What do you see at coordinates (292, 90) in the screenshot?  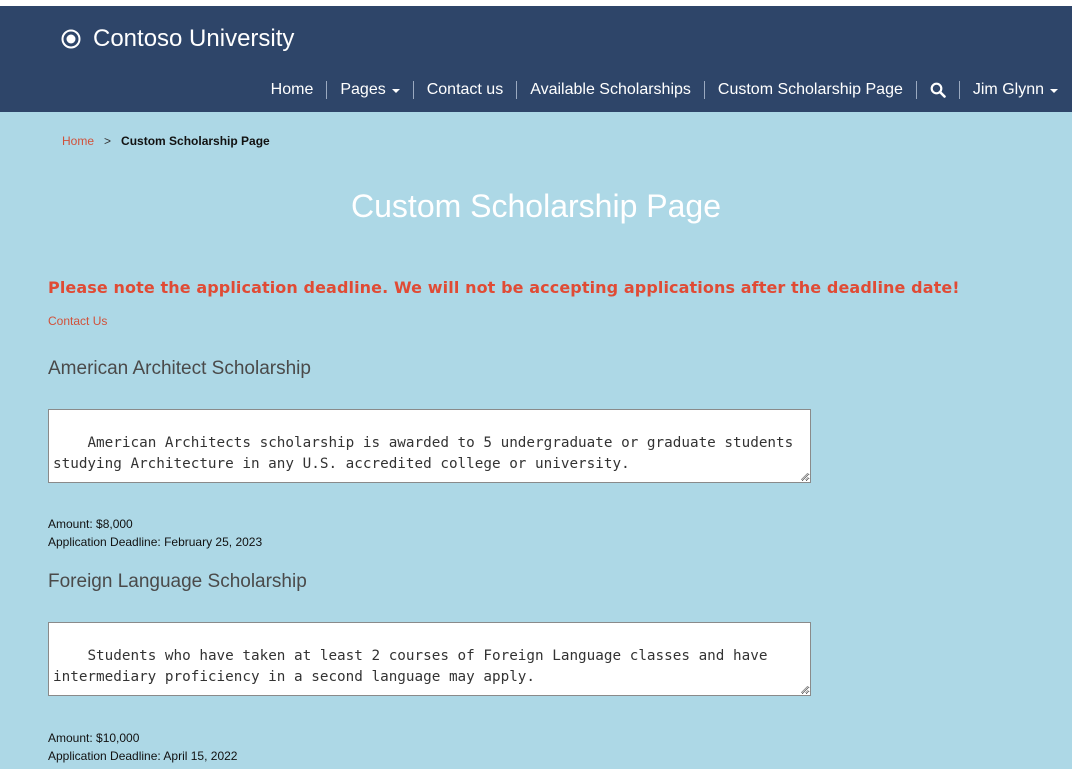 I see `nav-home: Home` at bounding box center [292, 90].